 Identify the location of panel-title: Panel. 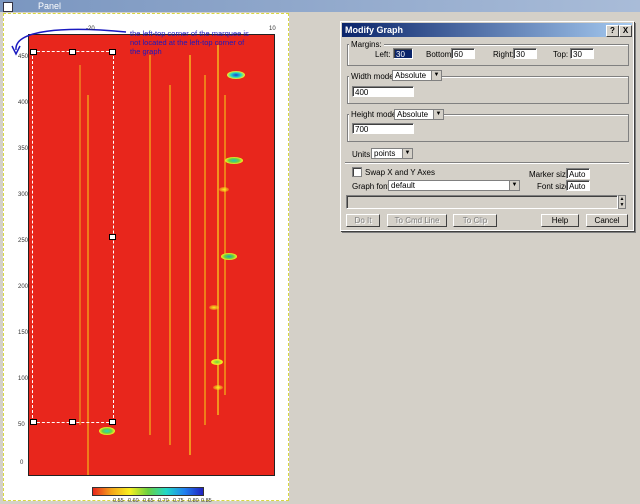
(50, 6).